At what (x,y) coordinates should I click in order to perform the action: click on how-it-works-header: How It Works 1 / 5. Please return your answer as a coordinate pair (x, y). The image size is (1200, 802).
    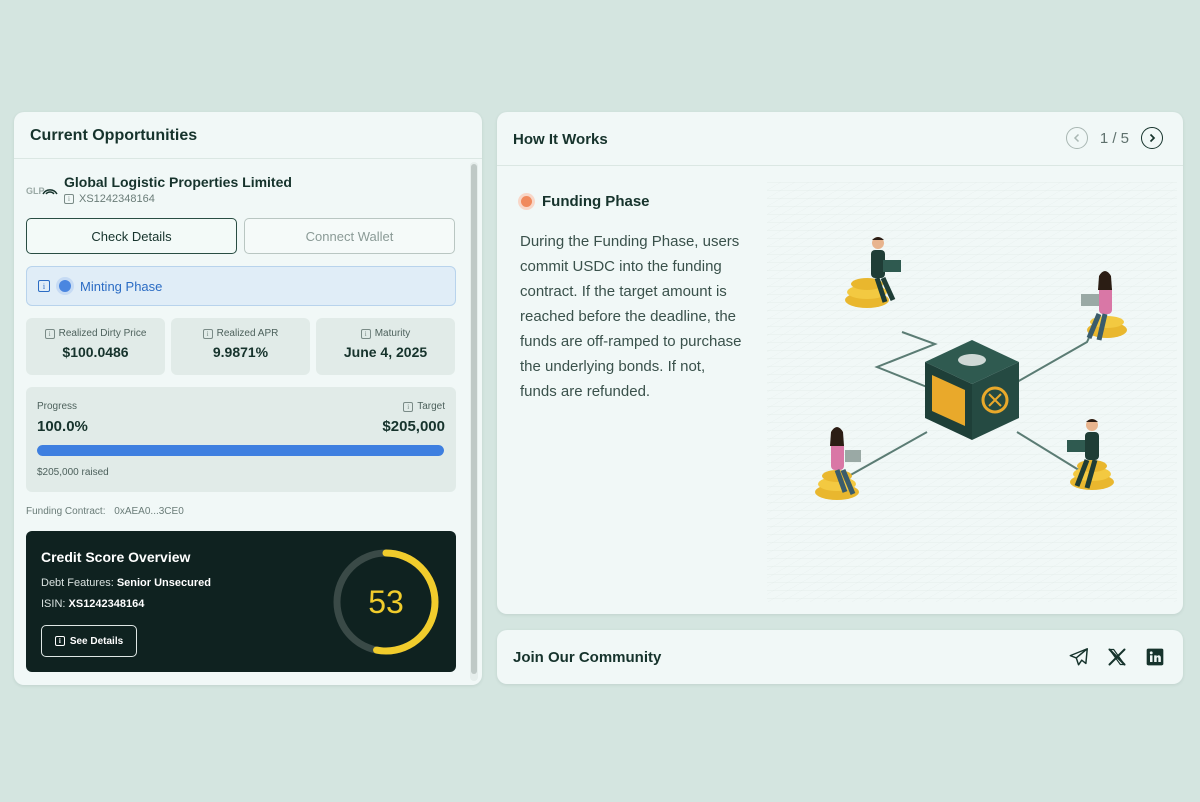
    Looking at the image, I should click on (840, 139).